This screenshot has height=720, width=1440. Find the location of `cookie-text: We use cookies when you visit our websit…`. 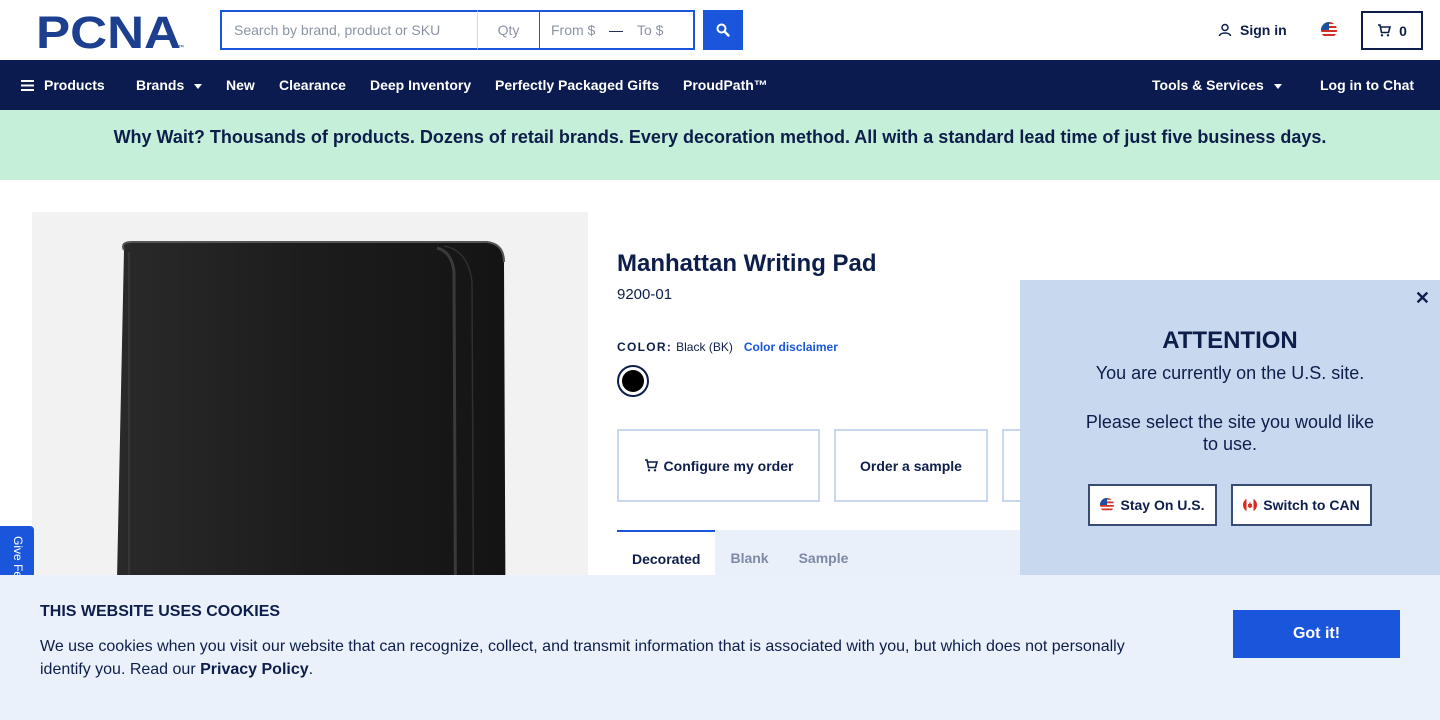

cookie-text: We use cookies when you visit our websit… is located at coordinates (600, 658).